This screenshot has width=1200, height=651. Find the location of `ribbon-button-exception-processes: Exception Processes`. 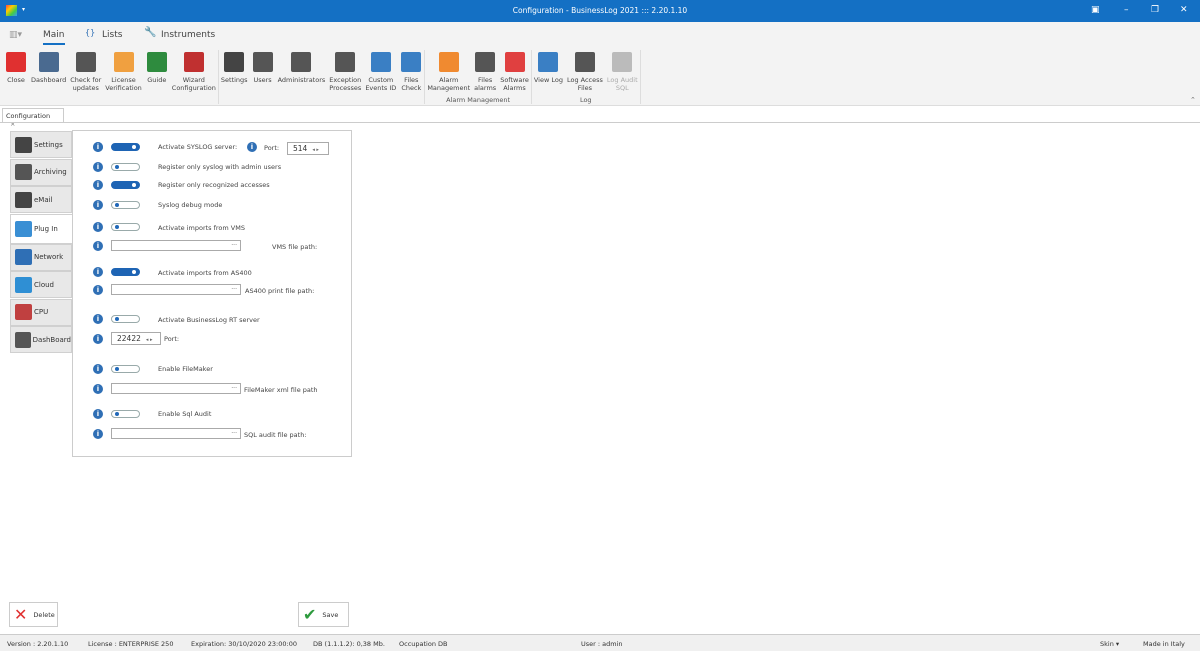

ribbon-button-exception-processes: Exception Processes is located at coordinates (345, 71).